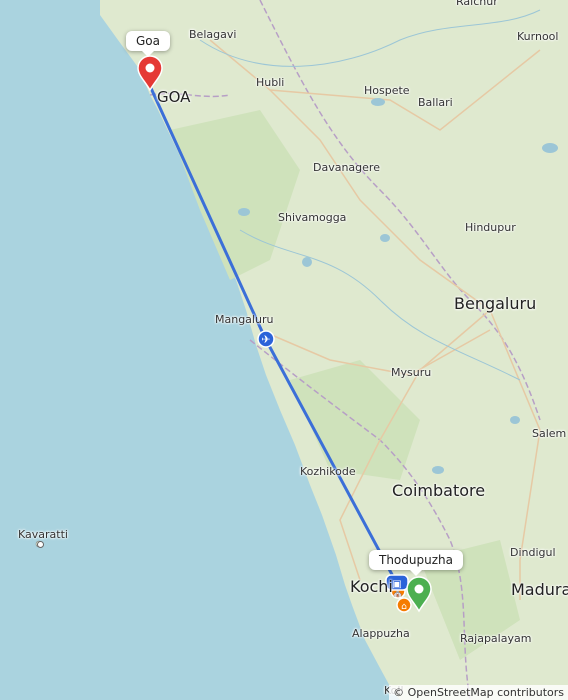  What do you see at coordinates (477, 4) in the screenshot?
I see `place-label-raichur: Raichur` at bounding box center [477, 4].